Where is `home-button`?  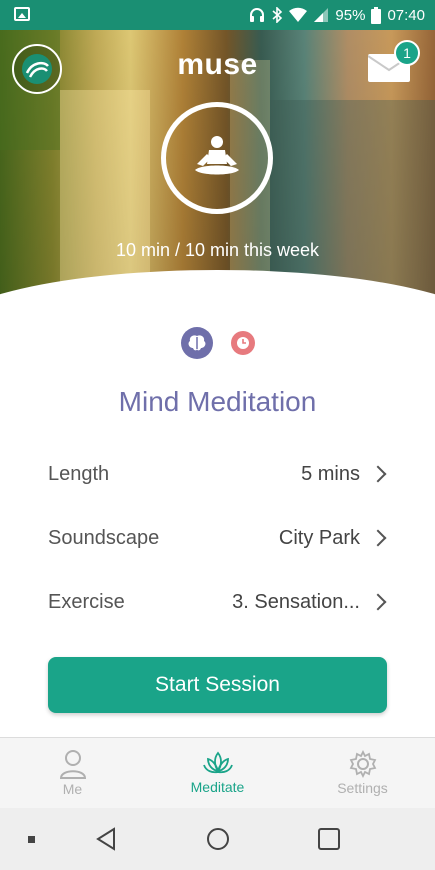
home-button is located at coordinates (218, 839).